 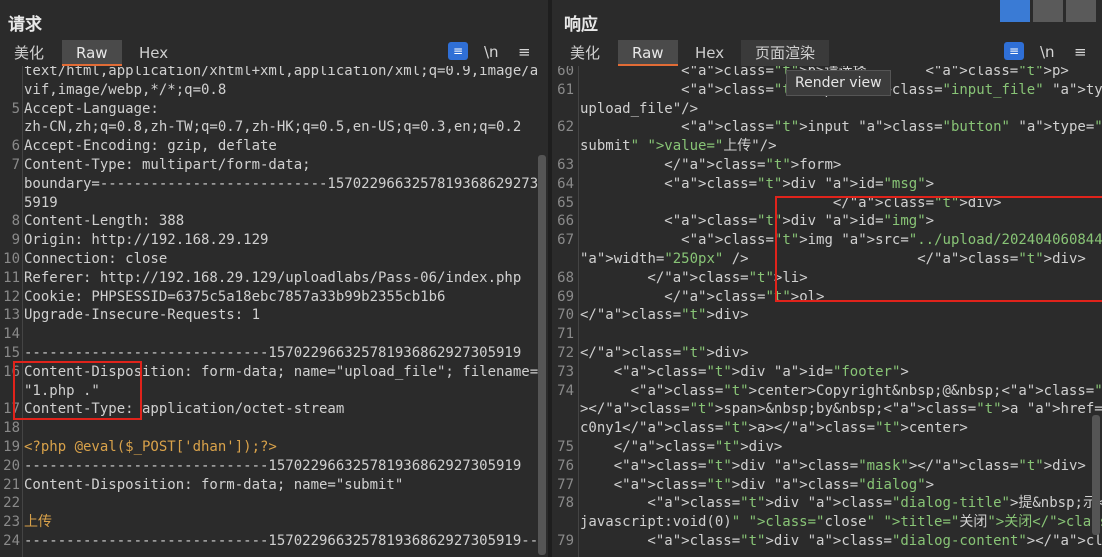 What do you see at coordinates (274, 522) in the screenshot?
I see `code-line: 23 上传` at bounding box center [274, 522].